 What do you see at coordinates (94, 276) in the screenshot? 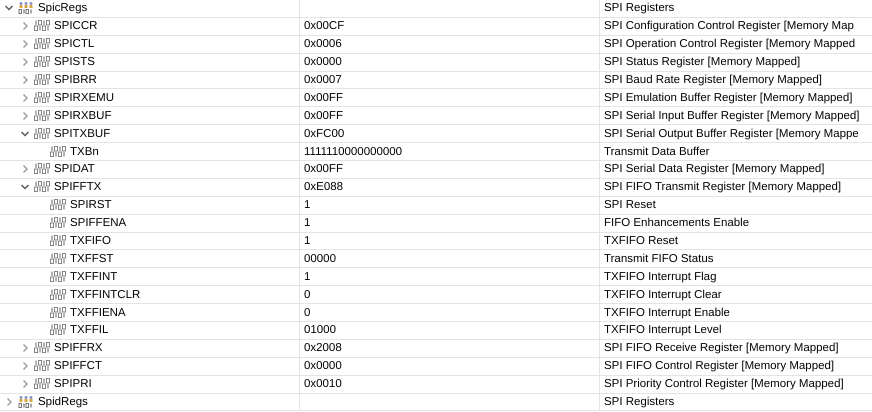
I see `name-cell: TXFFINT` at bounding box center [94, 276].